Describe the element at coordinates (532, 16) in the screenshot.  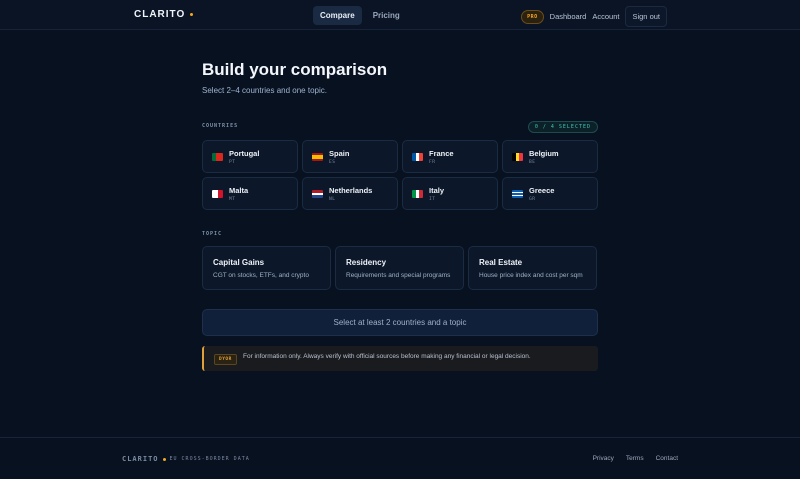
I see `pro-badge: PRO` at that location.